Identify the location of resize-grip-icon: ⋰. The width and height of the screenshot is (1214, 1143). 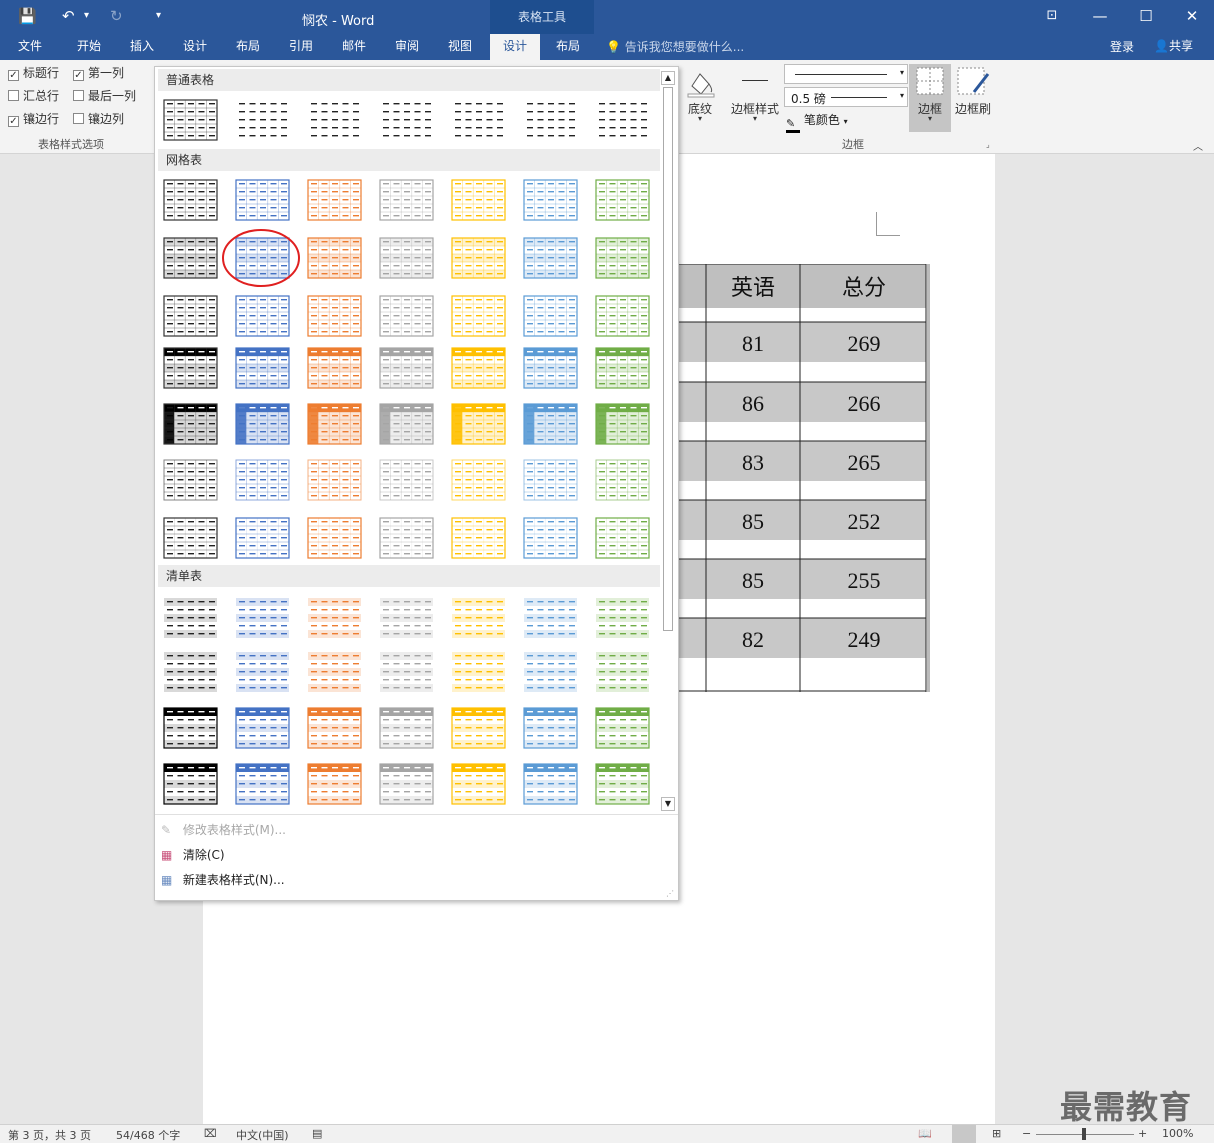
(670, 893).